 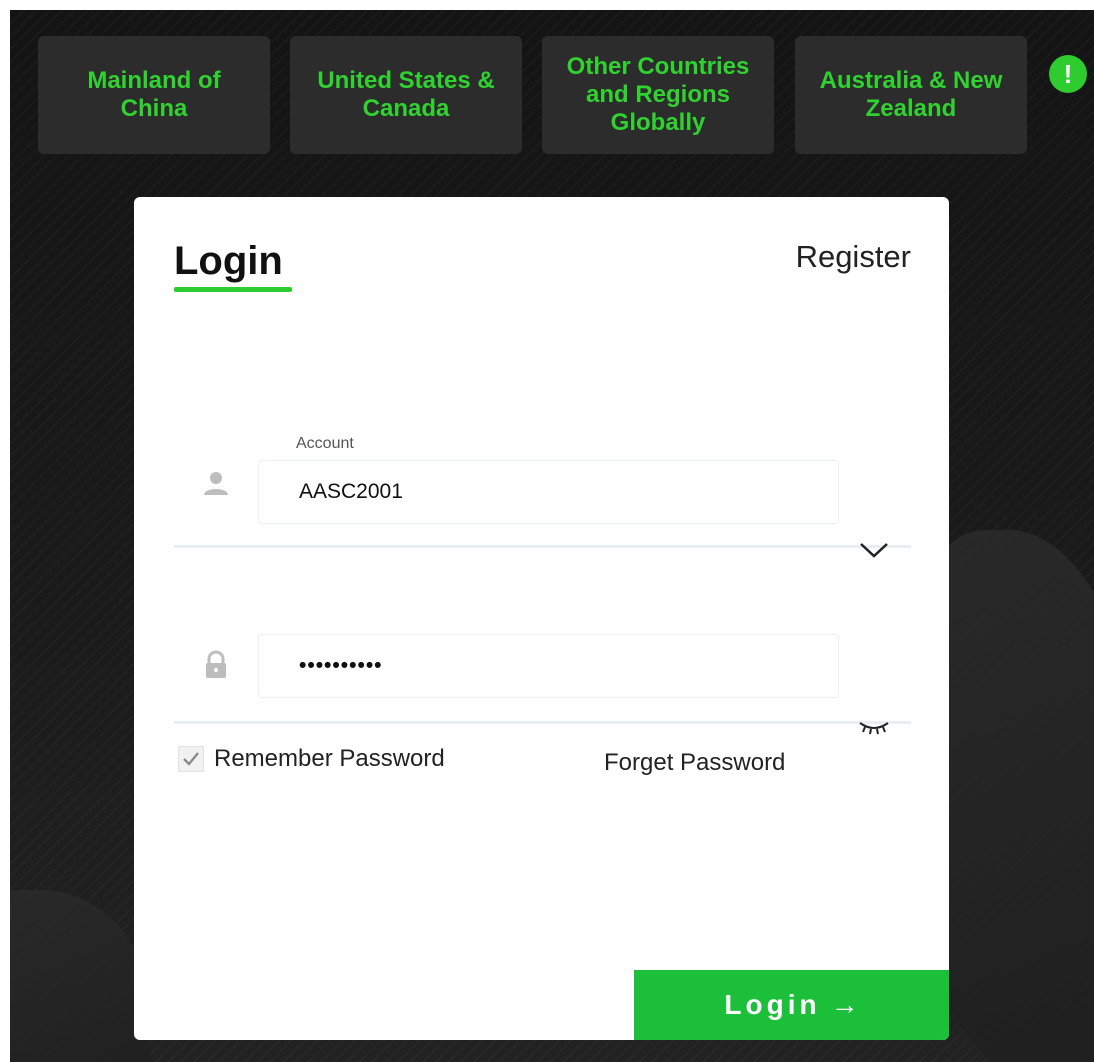 What do you see at coordinates (874, 550) in the screenshot?
I see `chevron-down-icon` at bounding box center [874, 550].